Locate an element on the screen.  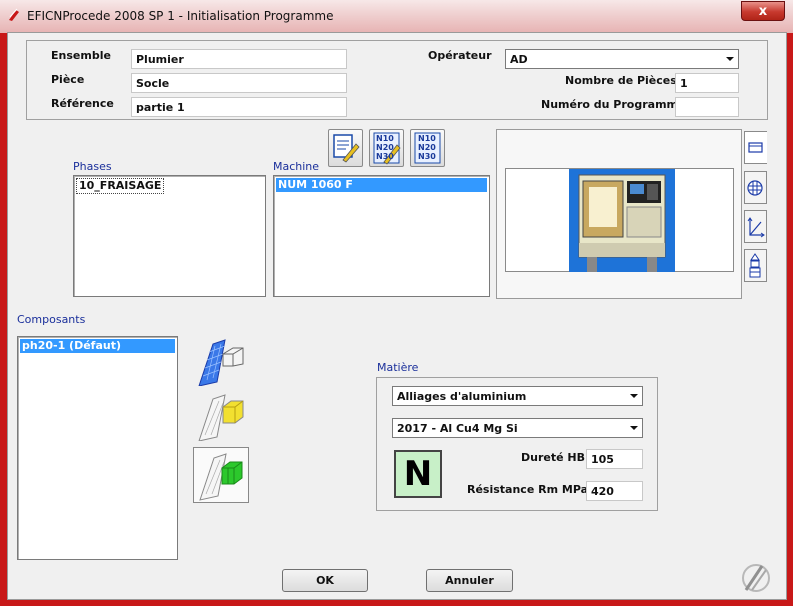
piece-field: Socle is located at coordinates (239, 83).